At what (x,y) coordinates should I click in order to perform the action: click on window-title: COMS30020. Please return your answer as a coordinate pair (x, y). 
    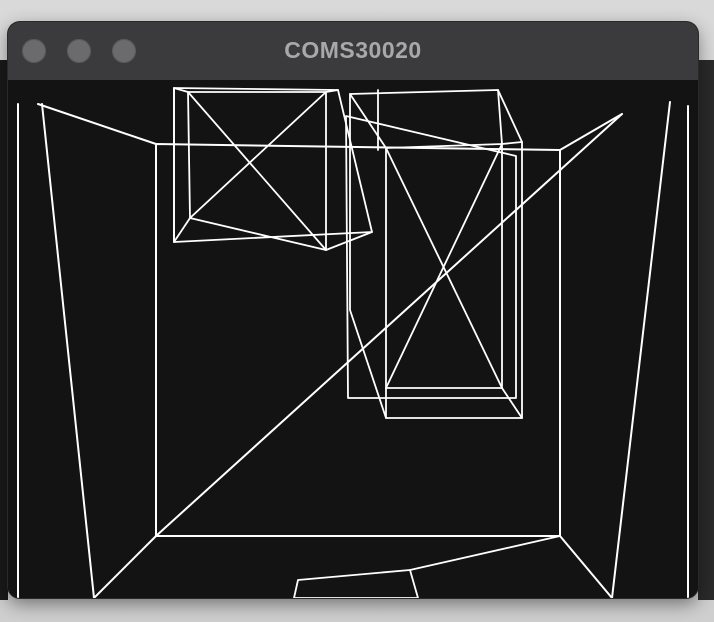
    Looking at the image, I should click on (353, 50).